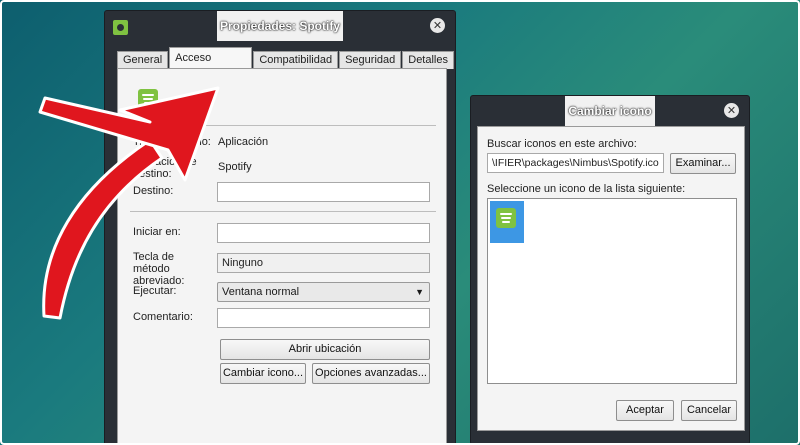  What do you see at coordinates (143, 60) in the screenshot?
I see `tab-general: General` at bounding box center [143, 60].